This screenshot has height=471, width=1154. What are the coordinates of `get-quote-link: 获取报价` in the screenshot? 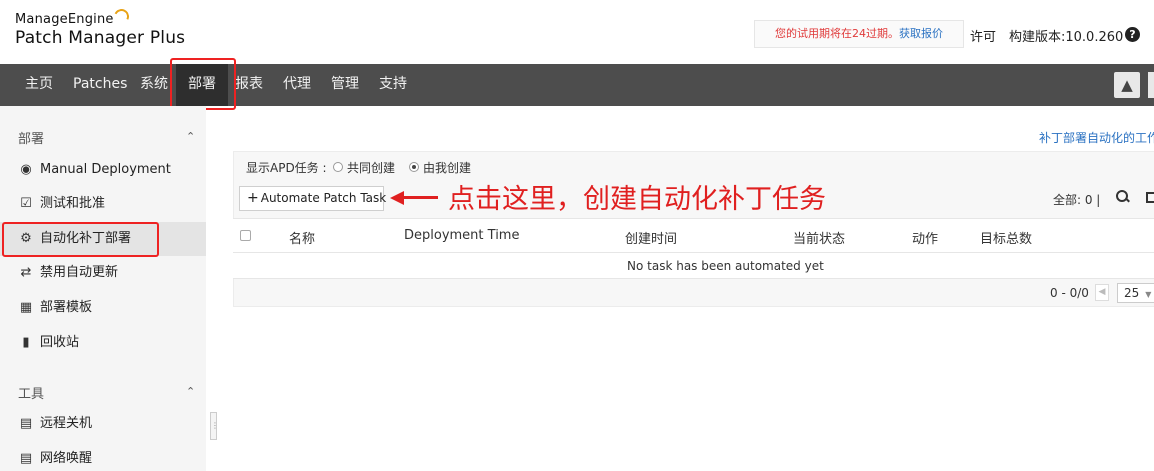 It's located at (921, 33).